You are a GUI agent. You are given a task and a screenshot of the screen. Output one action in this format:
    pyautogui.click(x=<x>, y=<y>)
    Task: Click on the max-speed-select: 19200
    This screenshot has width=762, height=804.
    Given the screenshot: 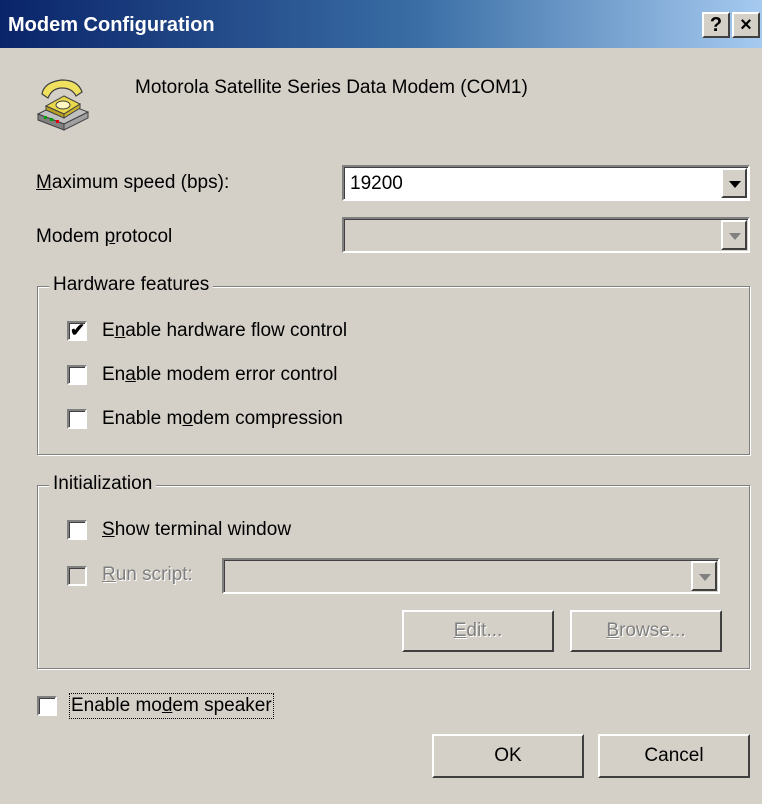 What is the action you would take?
    pyautogui.click(x=546, y=183)
    